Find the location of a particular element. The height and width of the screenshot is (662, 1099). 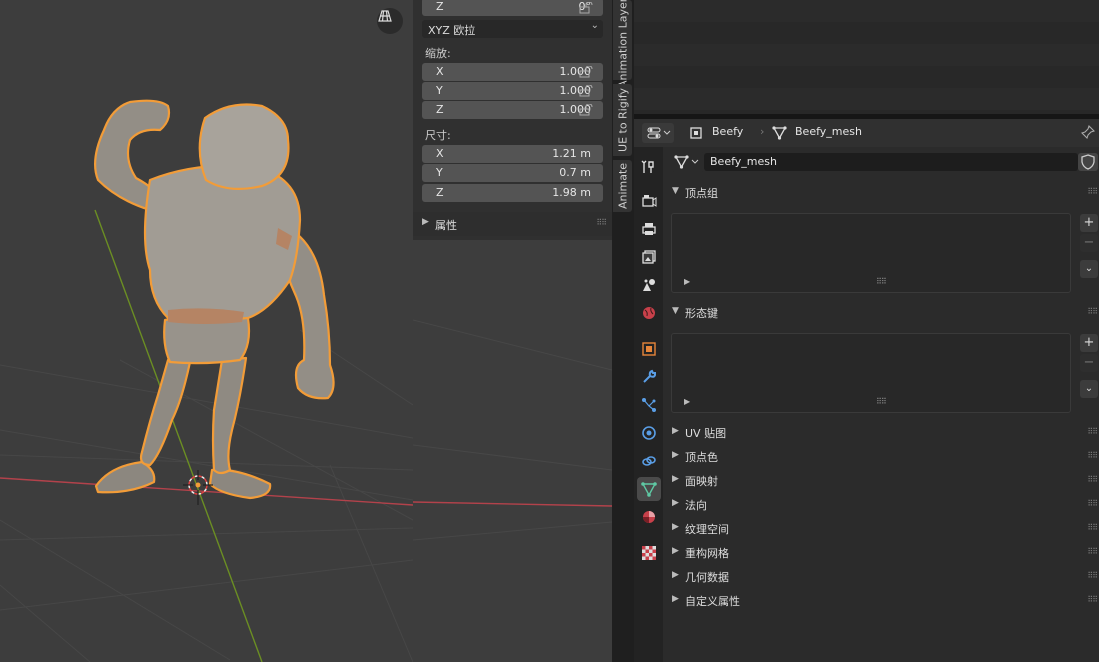

output-icon is located at coordinates (649, 229).